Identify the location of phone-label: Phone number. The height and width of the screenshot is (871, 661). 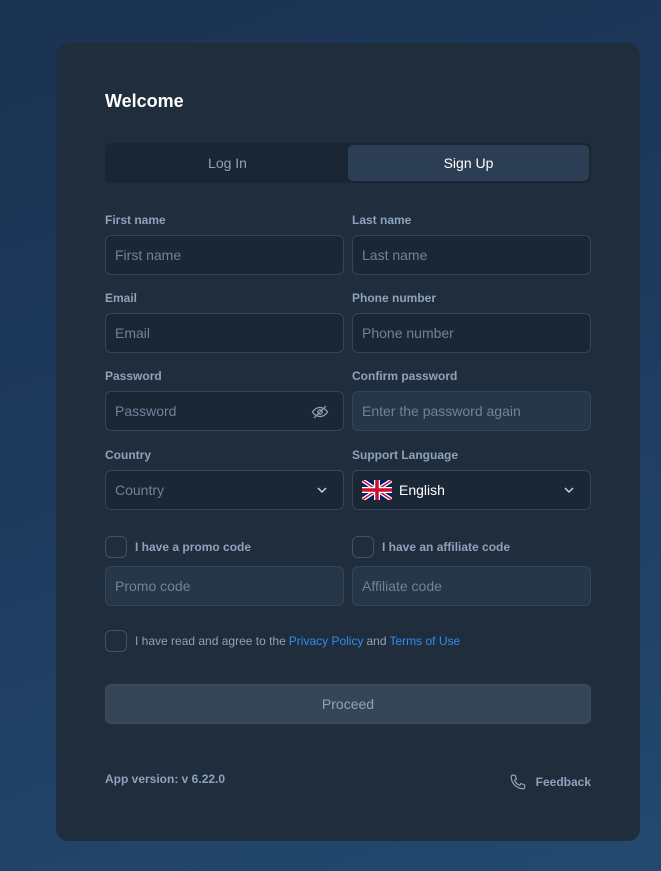
(394, 298).